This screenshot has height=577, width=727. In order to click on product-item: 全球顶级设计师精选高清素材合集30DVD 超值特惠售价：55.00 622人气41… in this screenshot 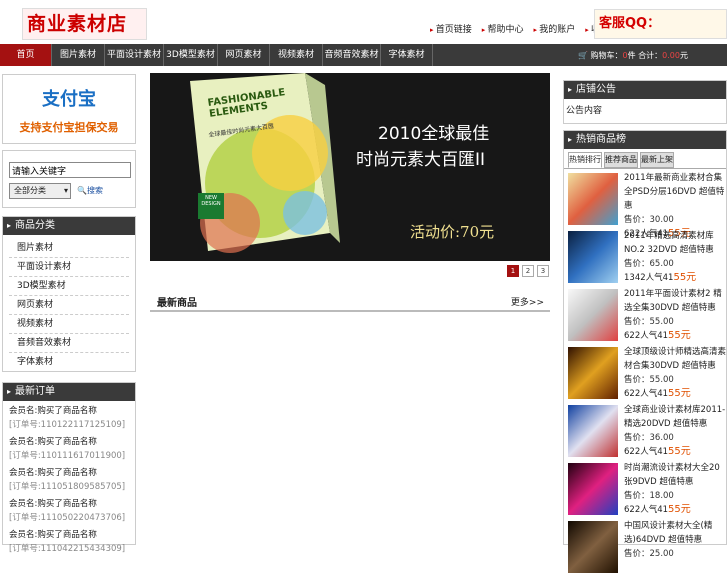, I will do `click(645, 374)`.